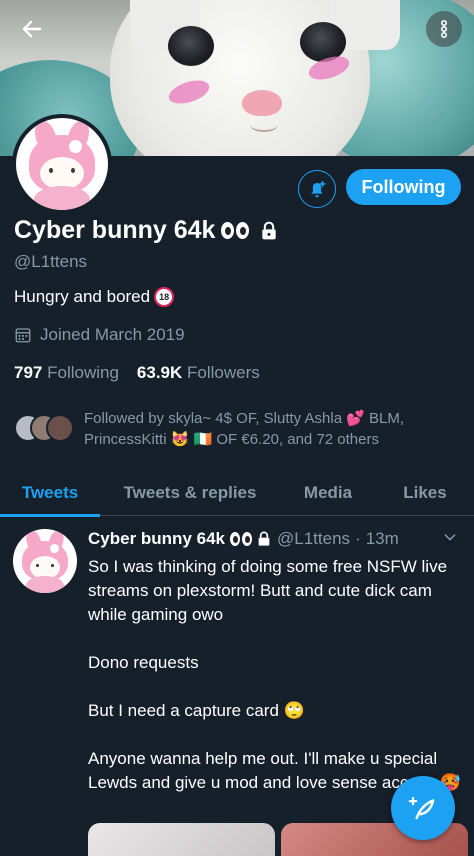 This screenshot has width=474, height=856. Describe the element at coordinates (264, 125) in the screenshot. I see `cat-mouth` at that location.